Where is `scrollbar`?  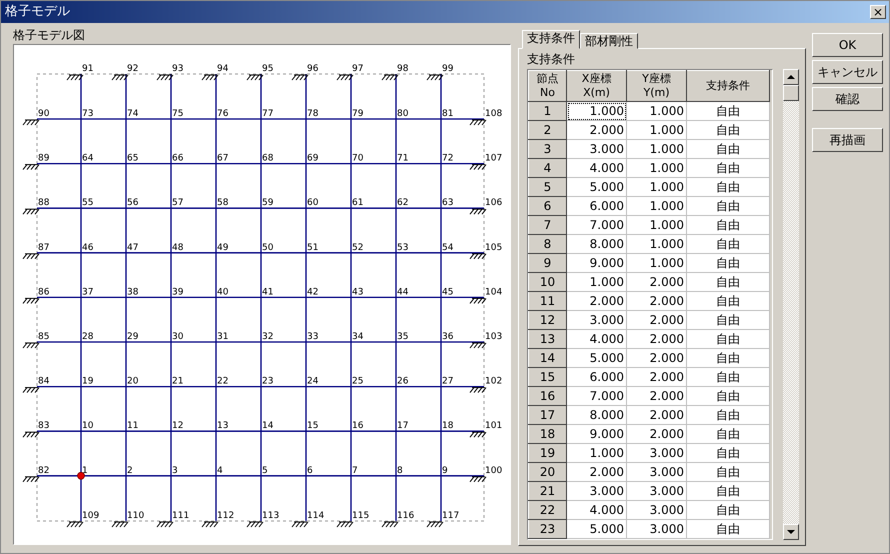 scrollbar is located at coordinates (791, 304).